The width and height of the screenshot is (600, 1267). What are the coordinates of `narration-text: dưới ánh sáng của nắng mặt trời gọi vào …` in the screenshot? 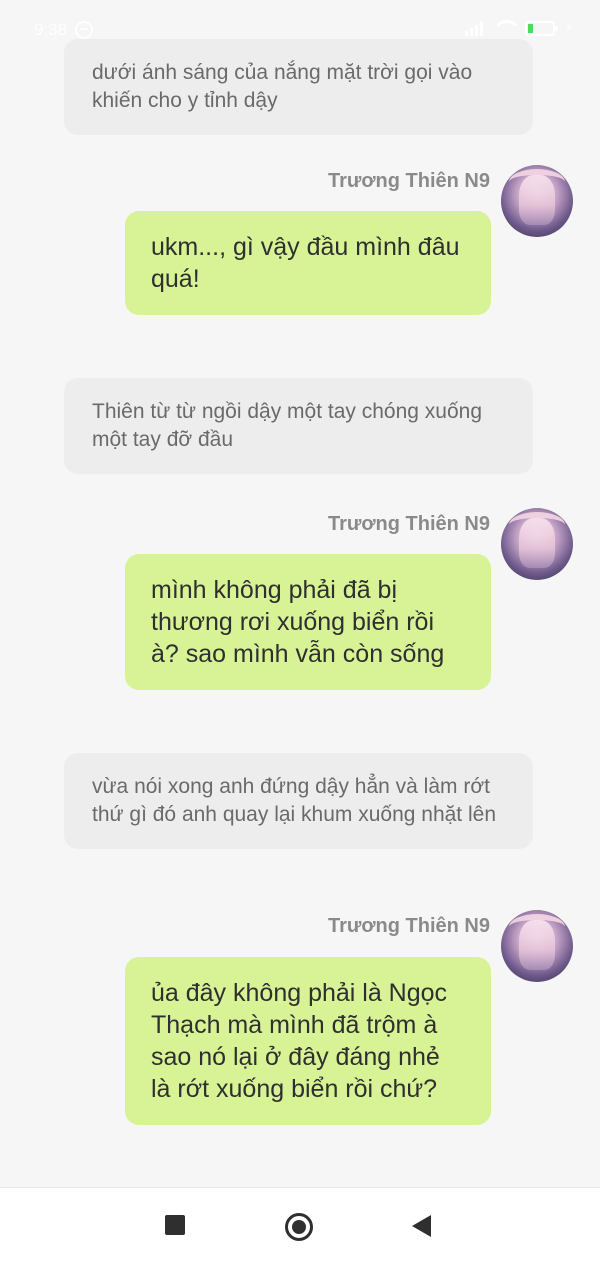 It's located at (282, 86).